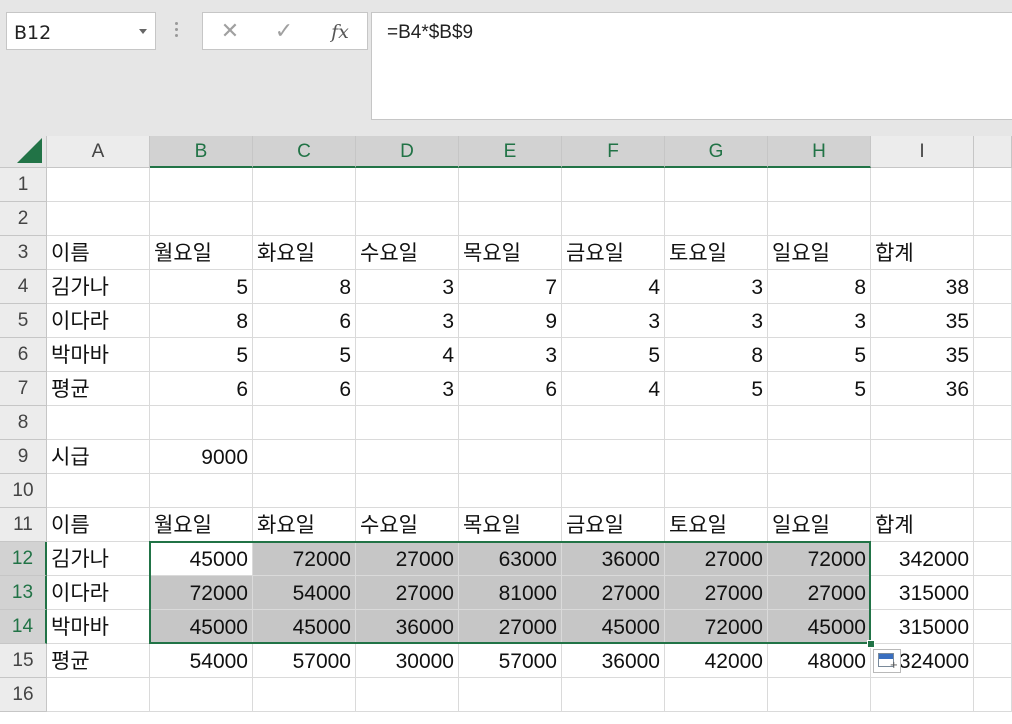 The width and height of the screenshot is (1012, 724). What do you see at coordinates (510, 525) in the screenshot?
I see `cell-e11: 목요일` at bounding box center [510, 525].